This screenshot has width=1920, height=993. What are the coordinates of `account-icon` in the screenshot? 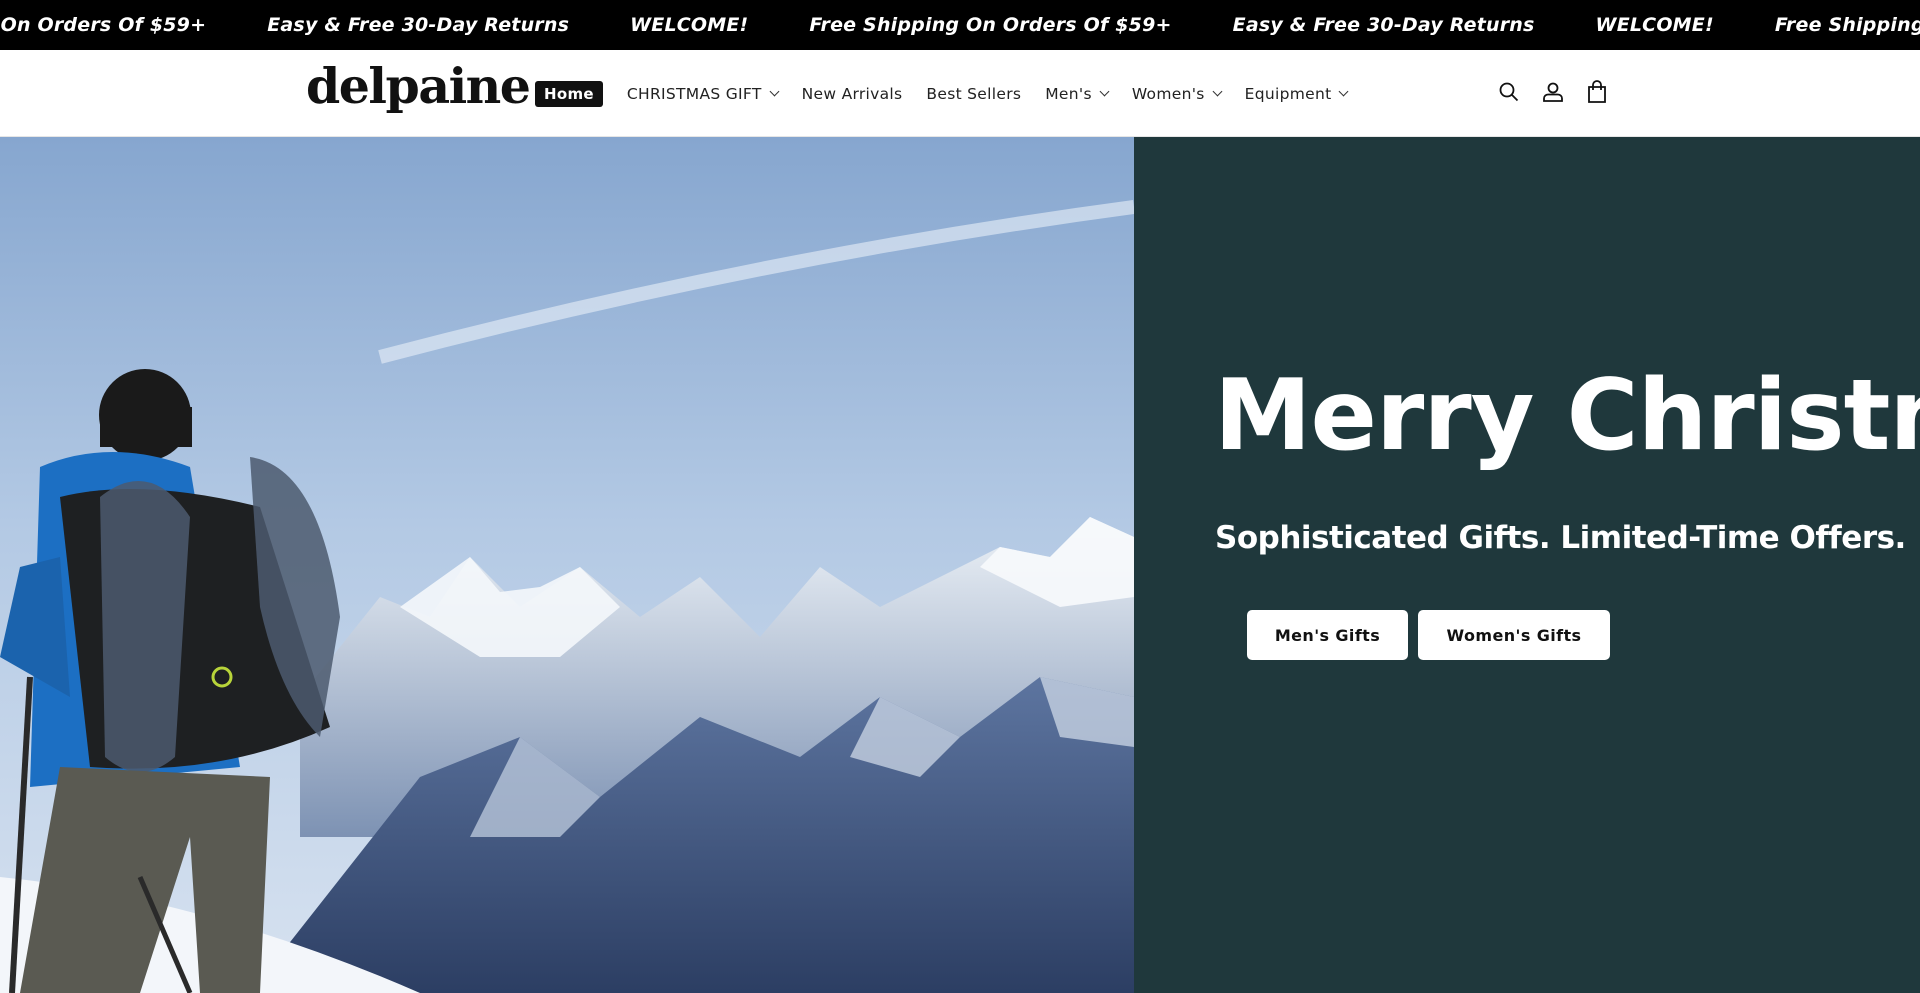 It's located at (1553, 92).